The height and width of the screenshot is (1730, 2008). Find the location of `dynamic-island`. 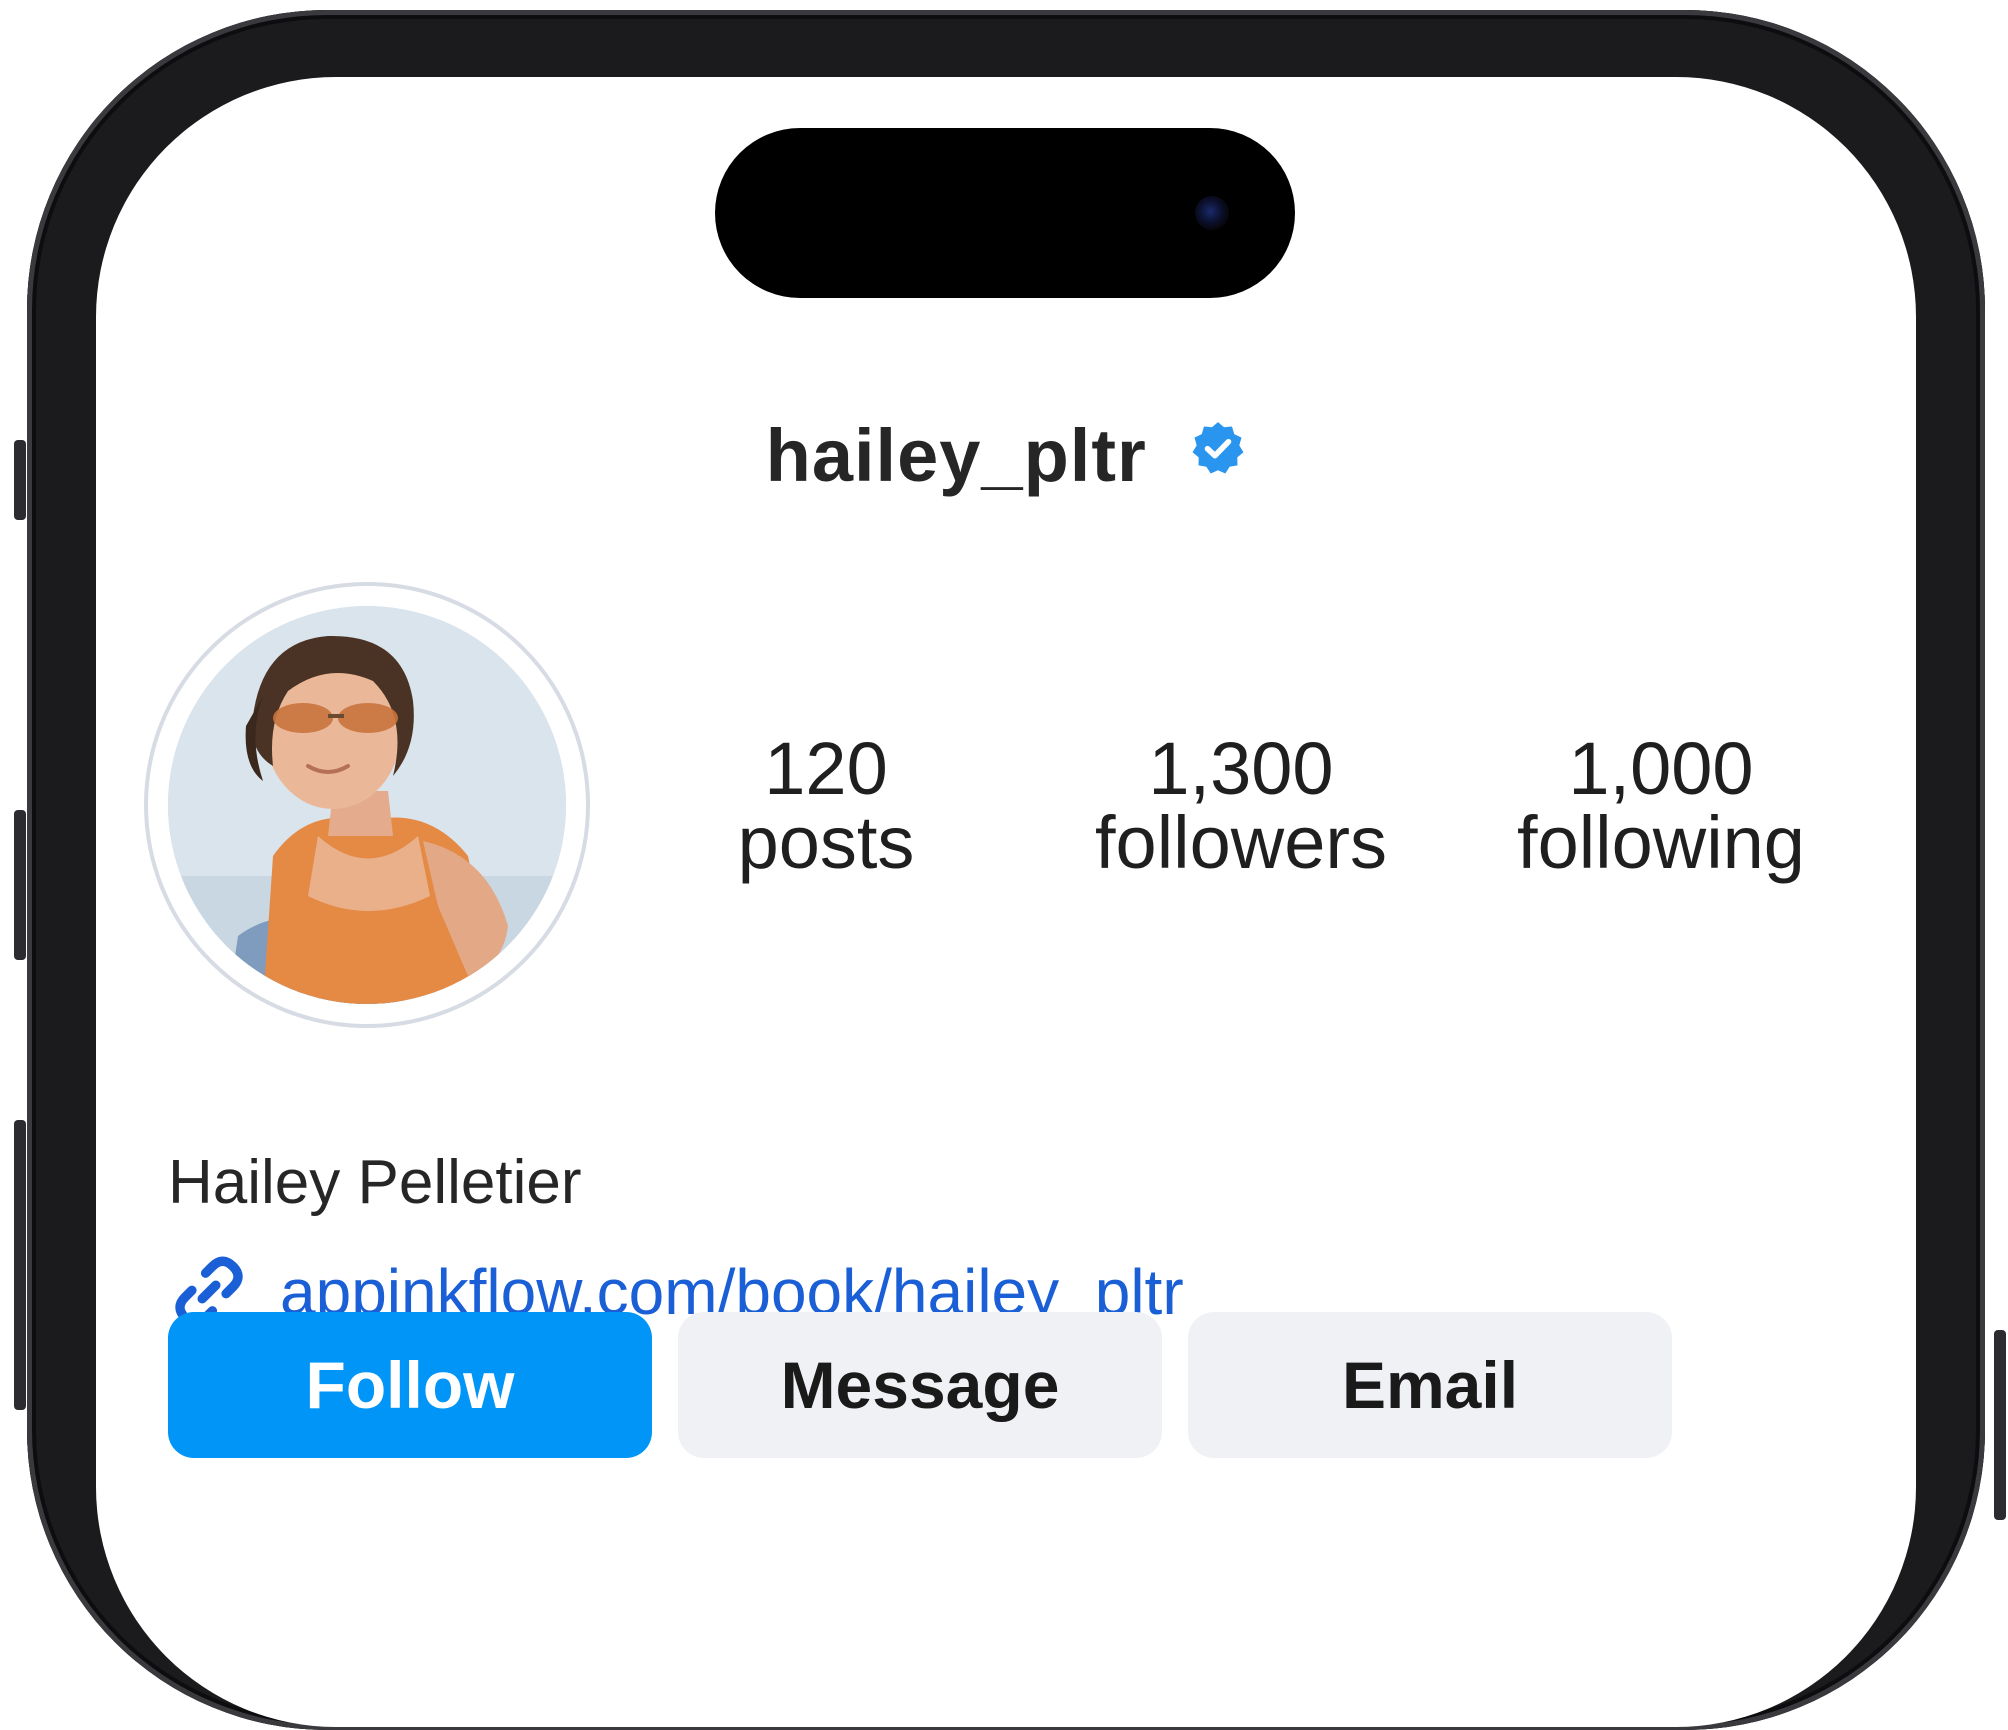

dynamic-island is located at coordinates (1005, 213).